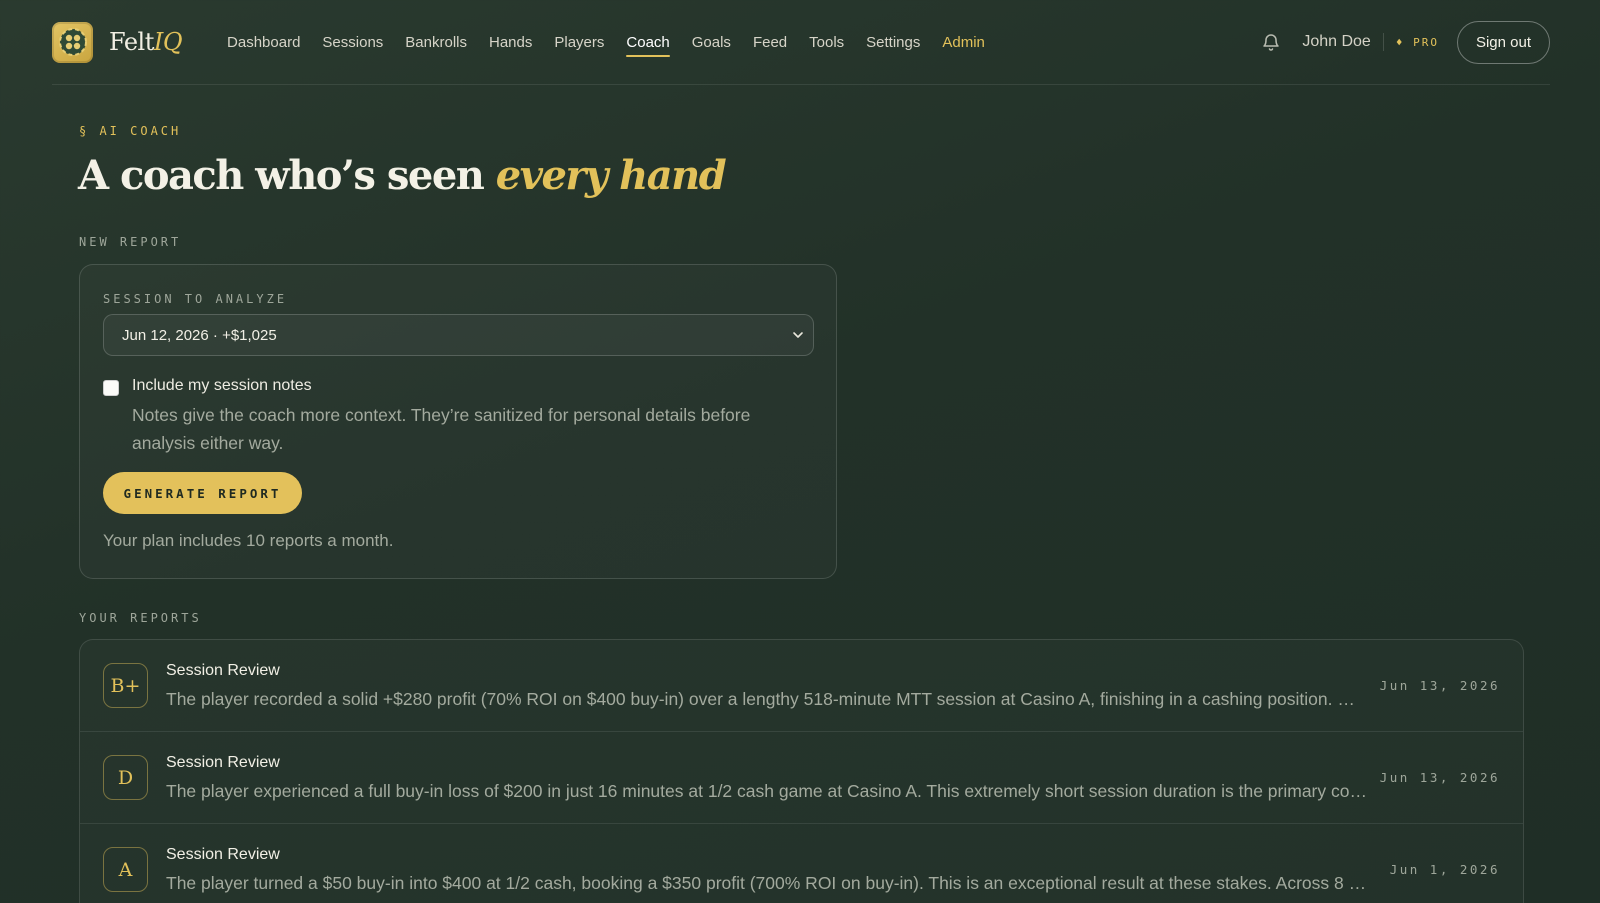 The width and height of the screenshot is (1600, 903). Describe the element at coordinates (579, 42) in the screenshot. I see `nav-players: Players` at that location.